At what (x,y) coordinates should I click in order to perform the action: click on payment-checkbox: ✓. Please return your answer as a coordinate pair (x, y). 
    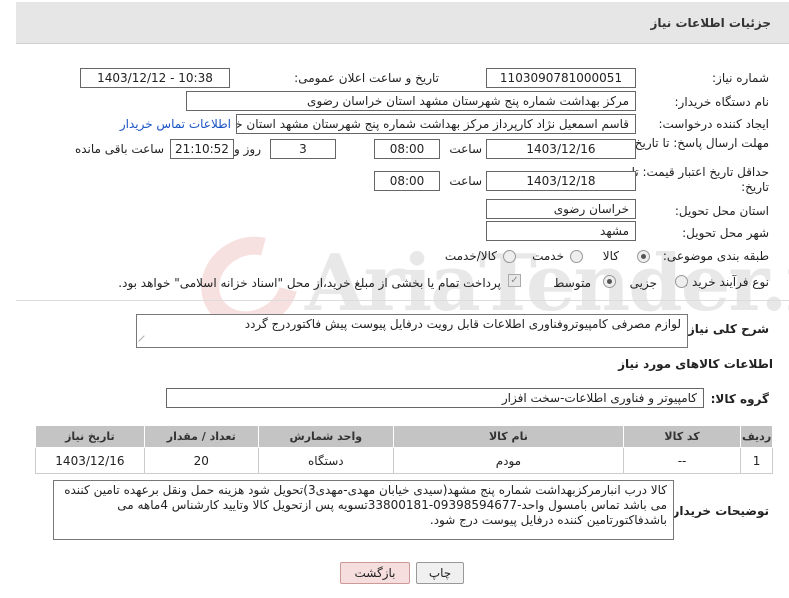
    Looking at the image, I should click on (514, 280).